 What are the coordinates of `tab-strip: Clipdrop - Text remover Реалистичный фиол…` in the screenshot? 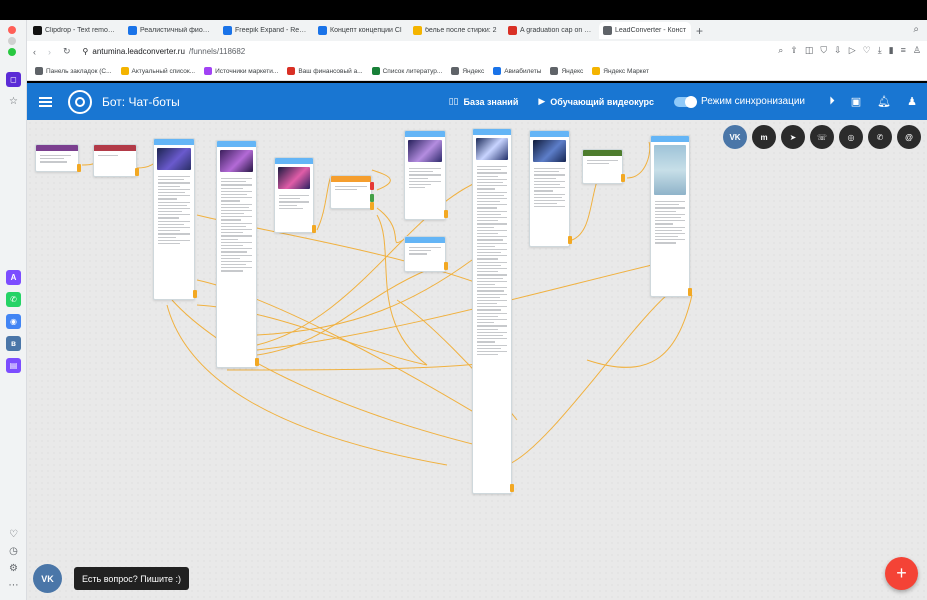 It's located at (477, 30).